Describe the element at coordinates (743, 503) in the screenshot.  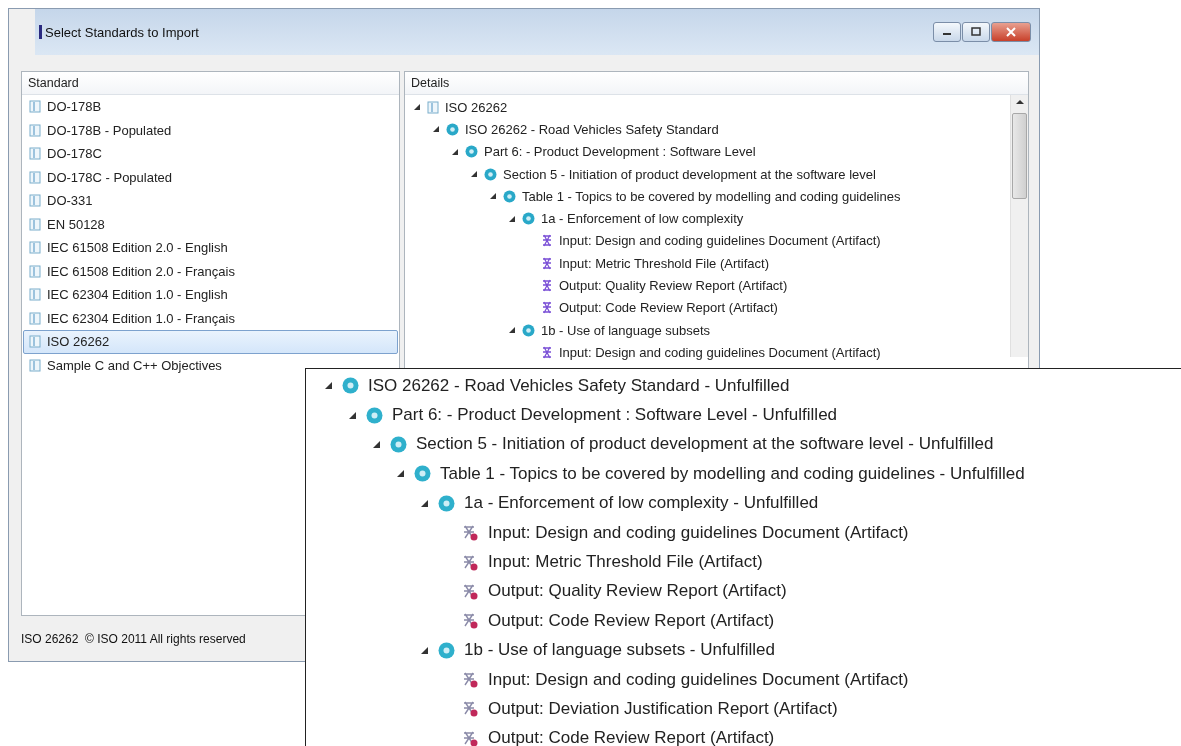
I see `tree-item: 1a - Enforcement of low complexity - Unfulfilled` at that location.